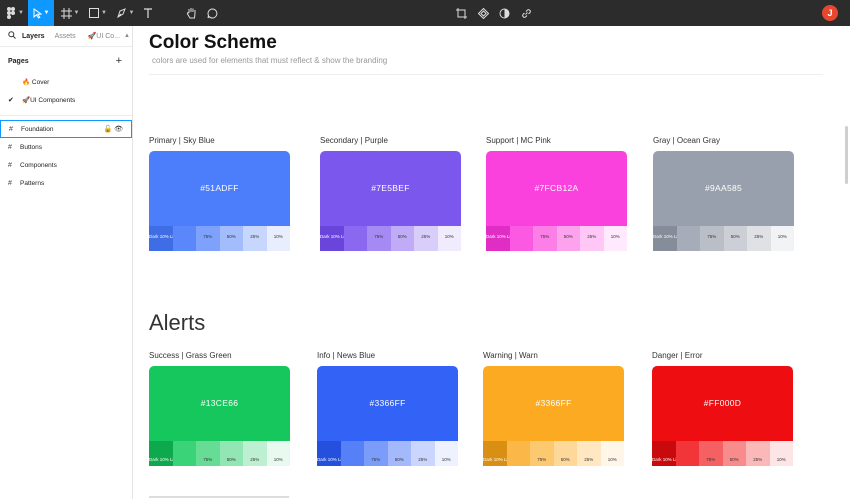  What do you see at coordinates (113, 129) in the screenshot?
I see `layer-controls: 🔓 👁` at bounding box center [113, 129].